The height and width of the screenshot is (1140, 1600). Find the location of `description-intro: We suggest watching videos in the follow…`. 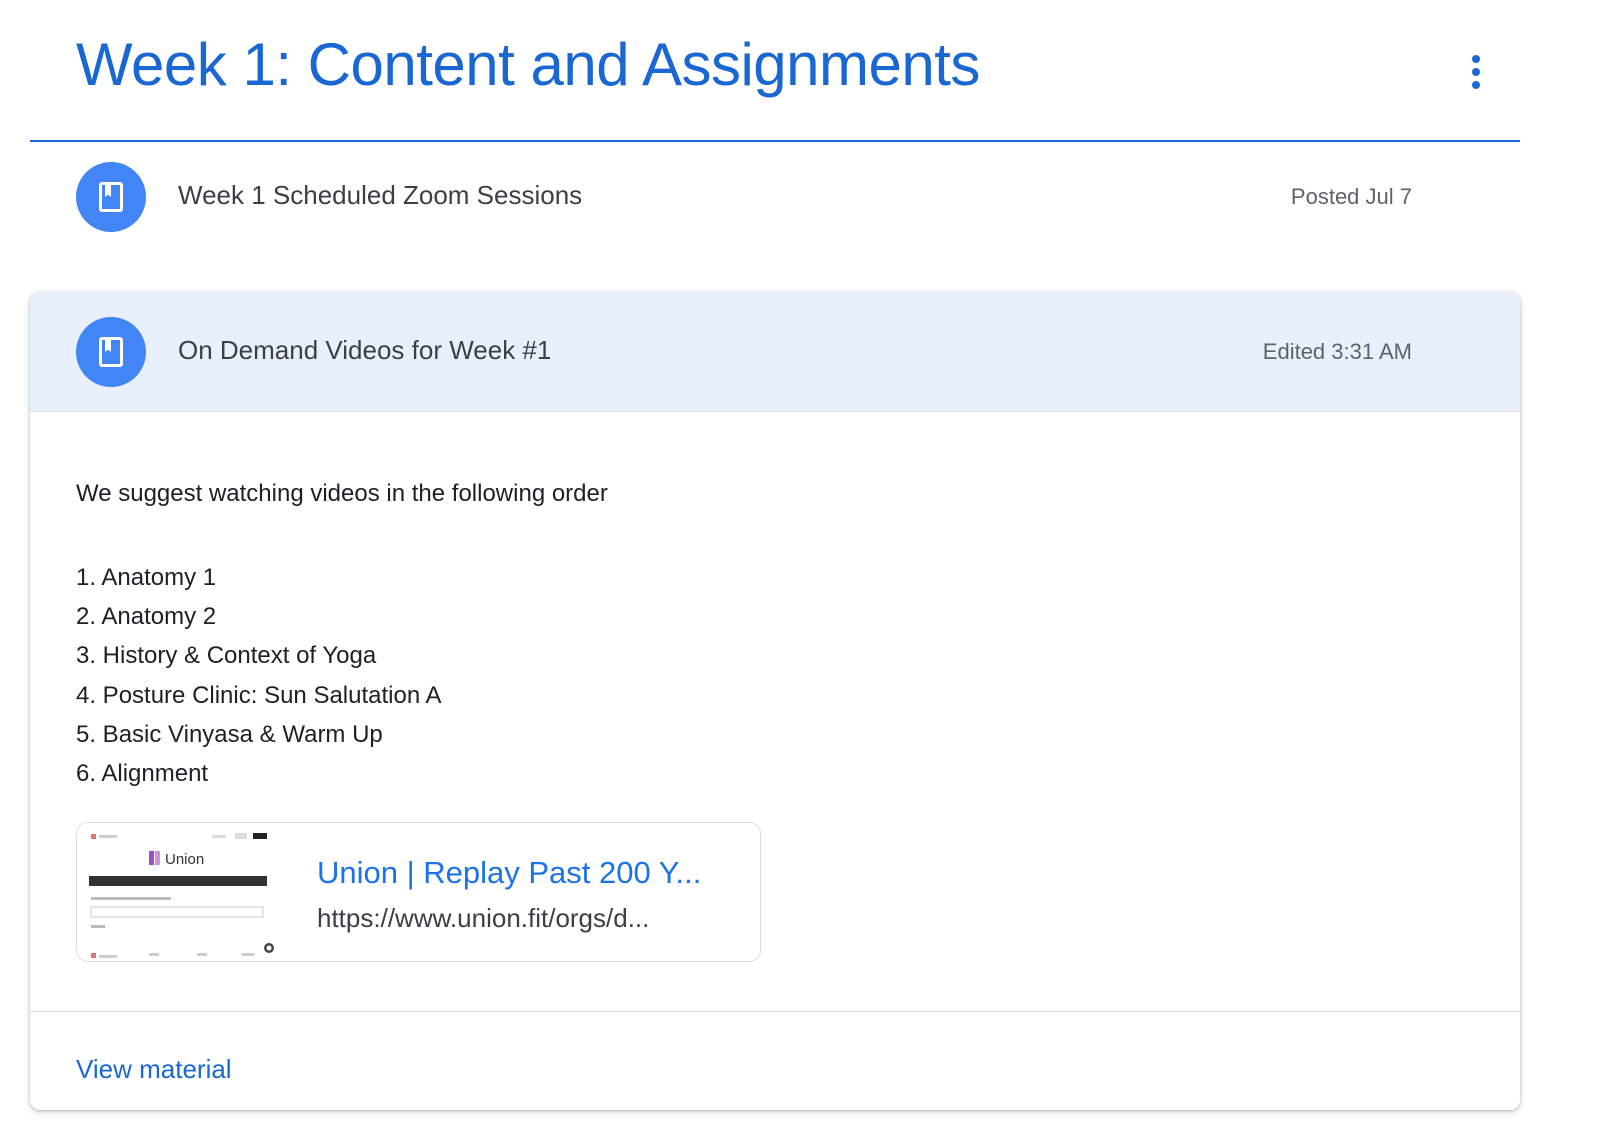

description-intro: We suggest watching videos in the follow… is located at coordinates (342, 493).